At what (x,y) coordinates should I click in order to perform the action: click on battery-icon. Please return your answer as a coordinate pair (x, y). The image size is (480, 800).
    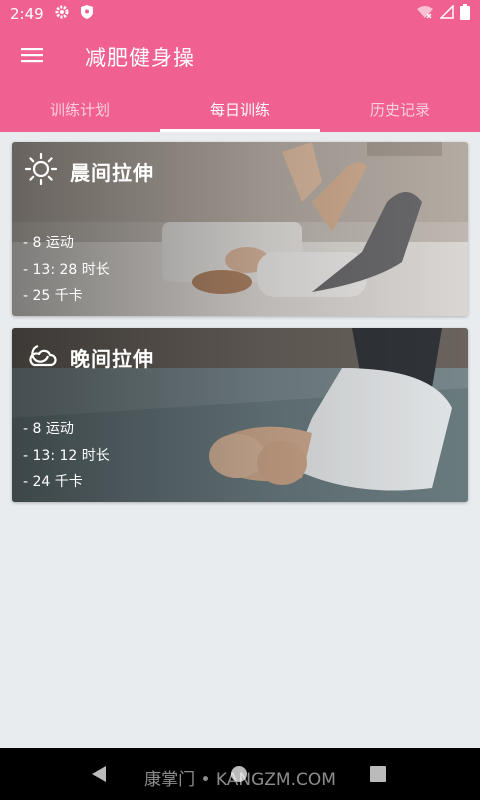
    Looking at the image, I should click on (465, 14).